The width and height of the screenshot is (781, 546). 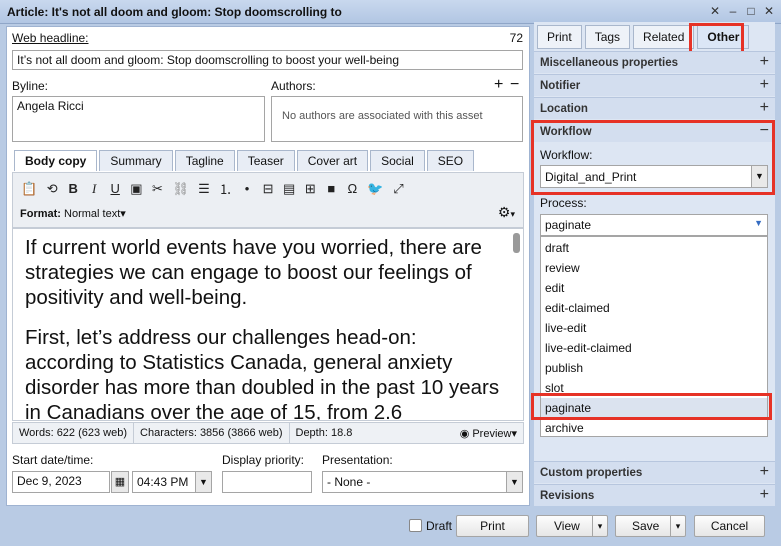 I want to click on start-time-select: 04:43 PM ▼, so click(x=172, y=482).